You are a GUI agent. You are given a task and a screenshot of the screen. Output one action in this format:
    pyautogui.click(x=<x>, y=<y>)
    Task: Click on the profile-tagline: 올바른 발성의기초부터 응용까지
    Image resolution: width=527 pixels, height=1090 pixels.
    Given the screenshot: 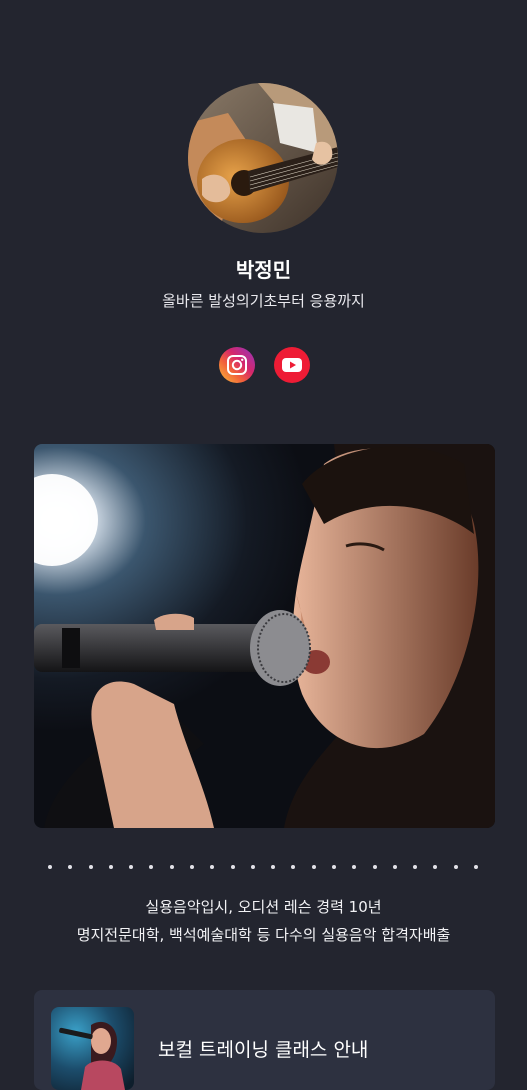 What is the action you would take?
    pyautogui.click(x=263, y=301)
    